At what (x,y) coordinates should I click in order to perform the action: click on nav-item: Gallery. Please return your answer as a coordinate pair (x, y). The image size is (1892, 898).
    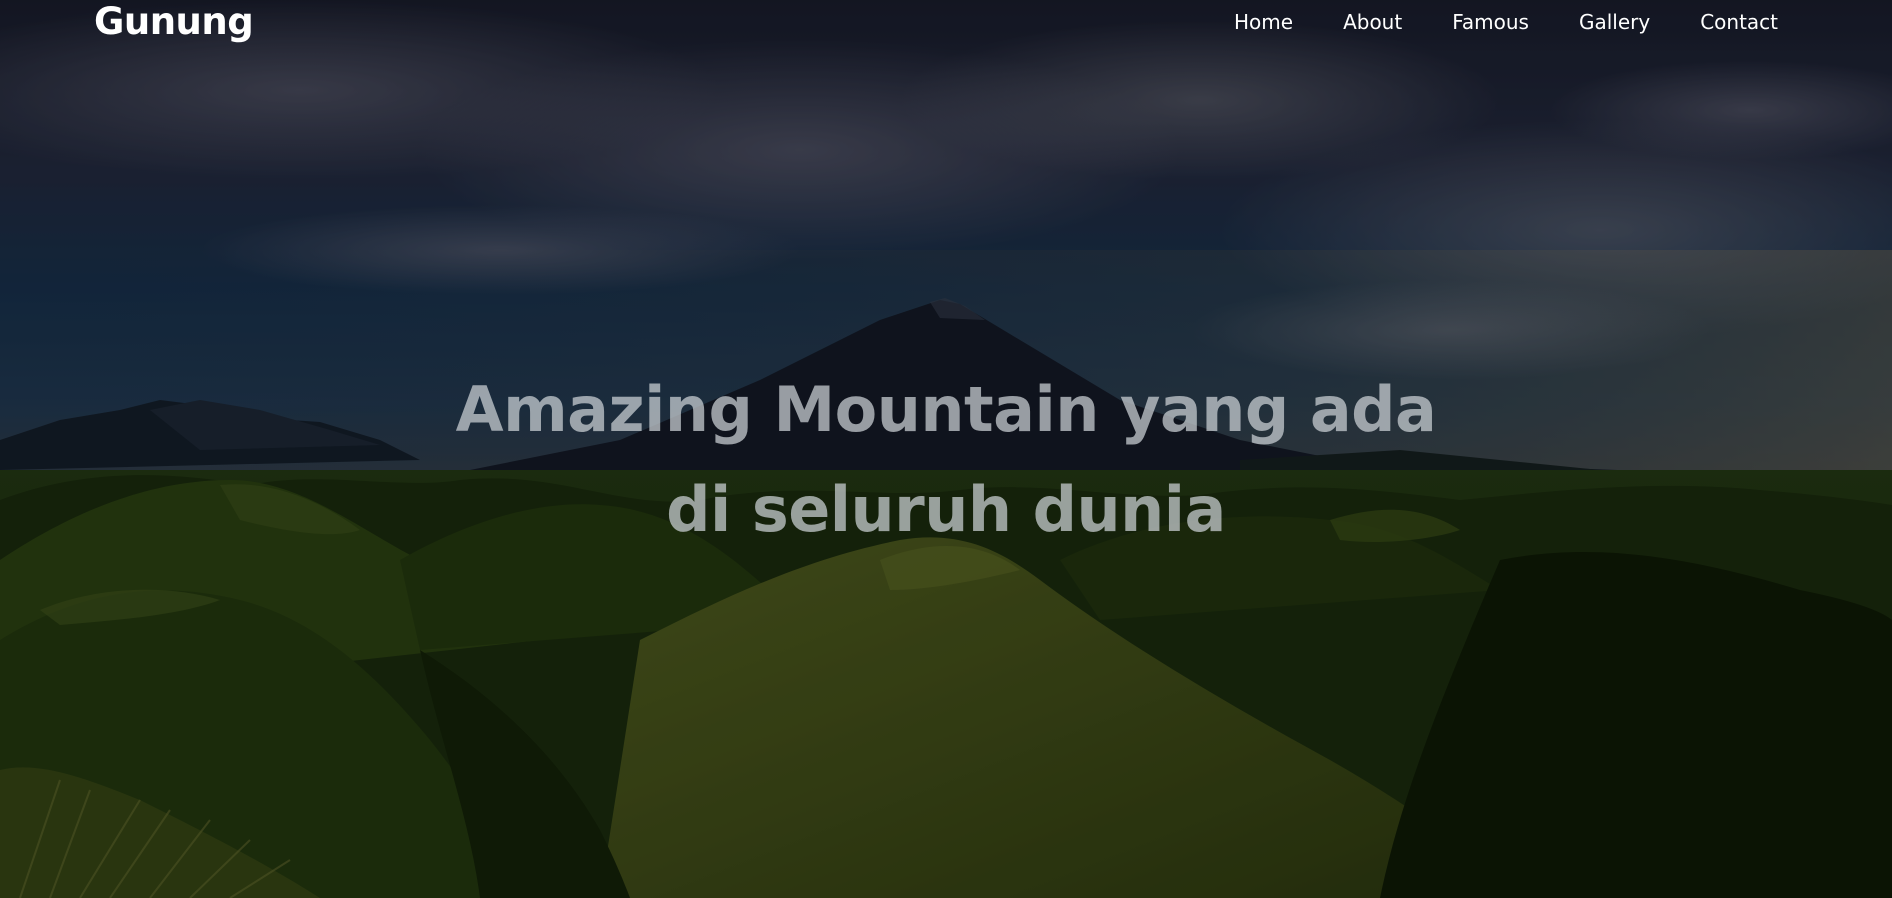
    Looking at the image, I should click on (1589, 22).